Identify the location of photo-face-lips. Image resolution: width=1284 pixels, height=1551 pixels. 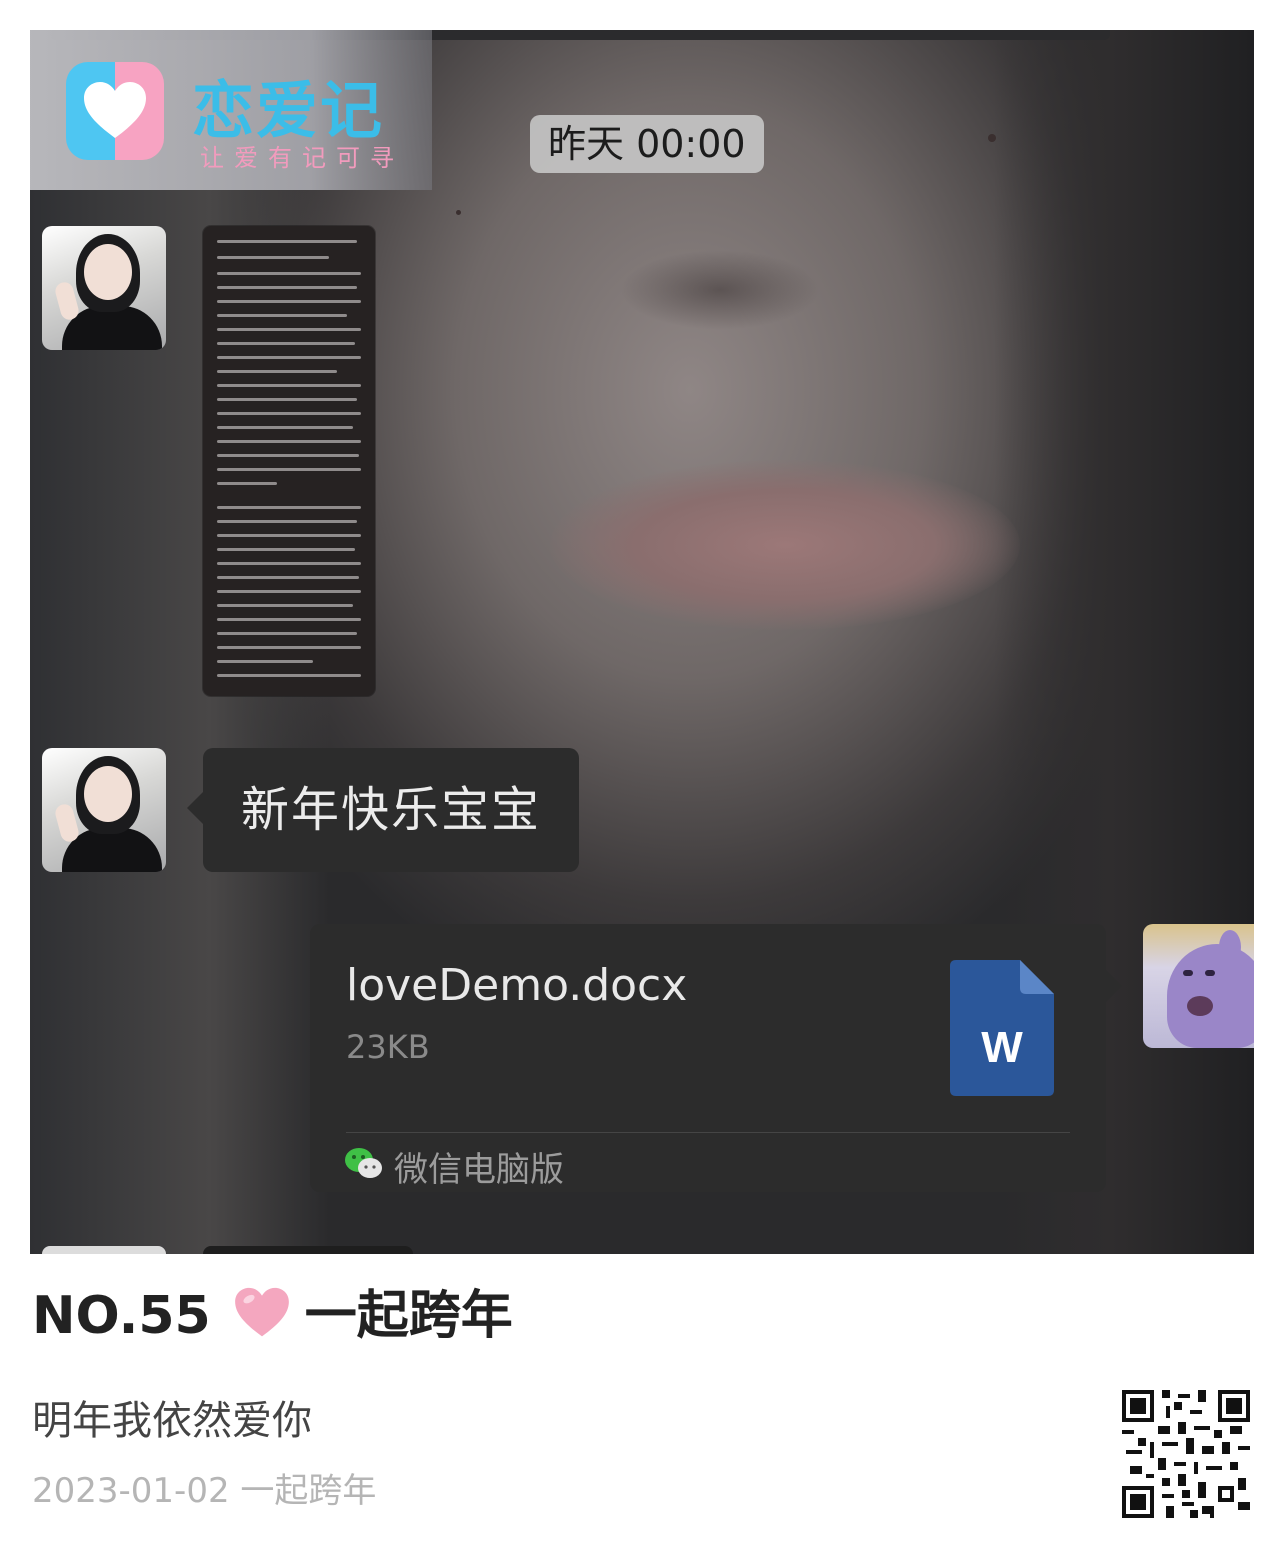
(785, 545).